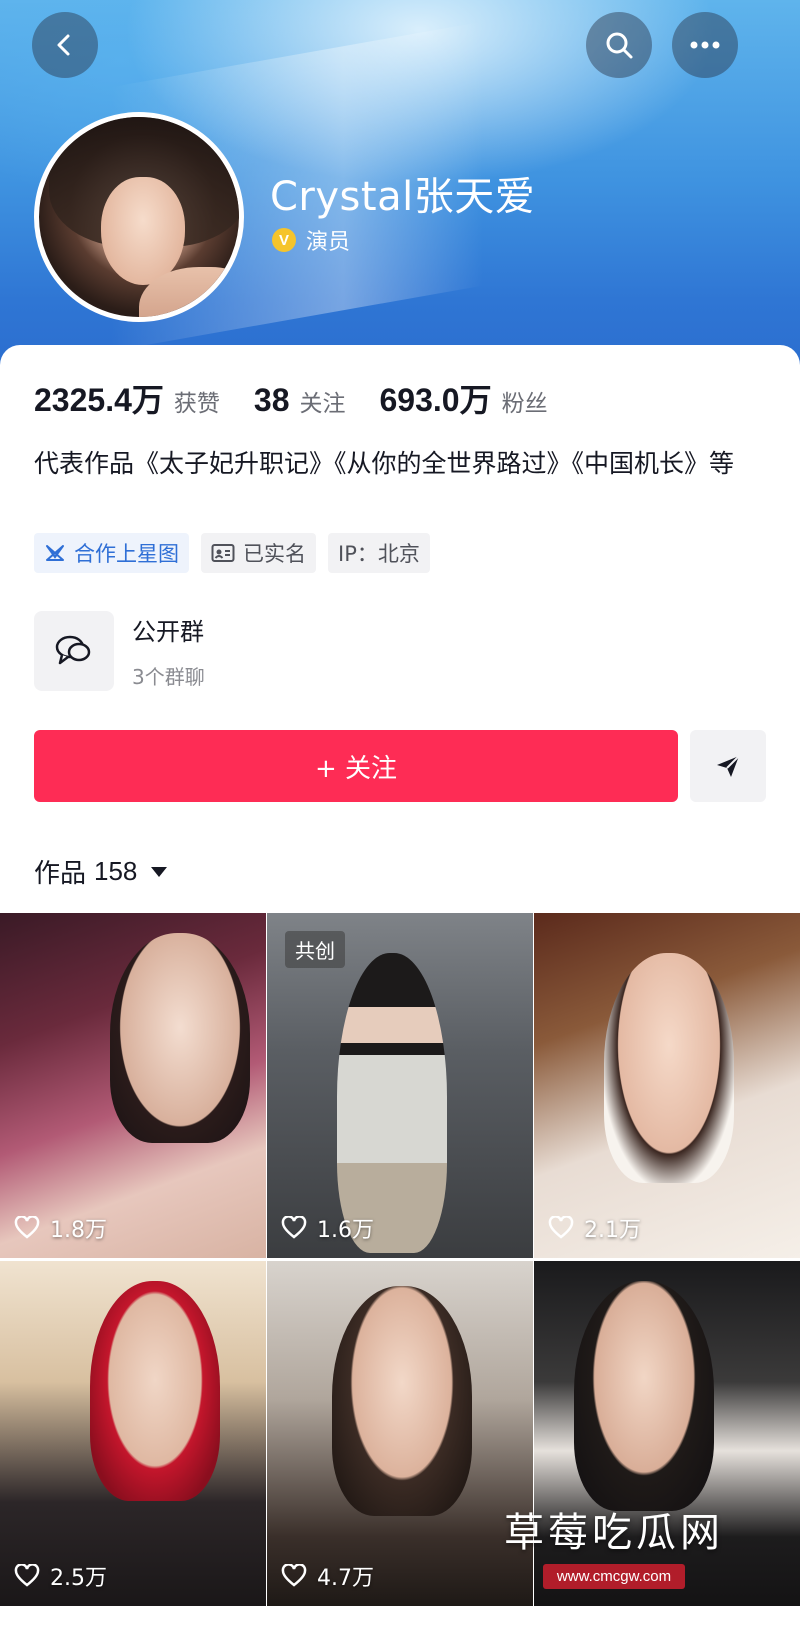 The width and height of the screenshot is (800, 1635). I want to click on works-title: 作品, so click(60, 874).